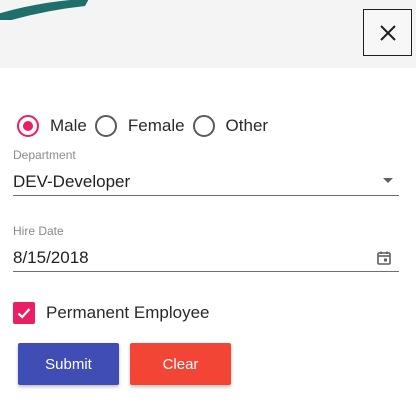 This screenshot has width=416, height=416. What do you see at coordinates (72, 181) in the screenshot?
I see `department-value: DEV-Developer` at bounding box center [72, 181].